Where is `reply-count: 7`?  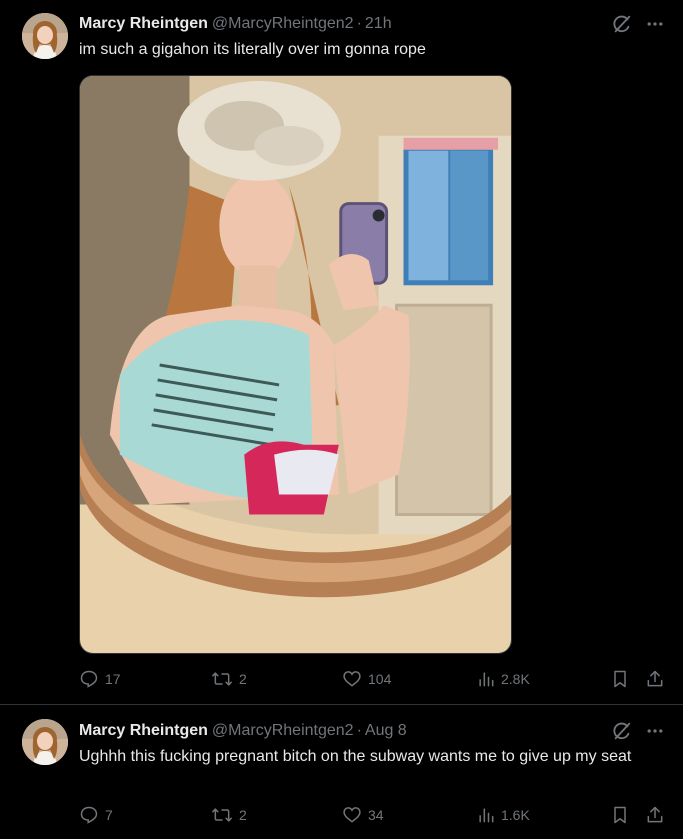
reply-count: 7 is located at coordinates (109, 815).